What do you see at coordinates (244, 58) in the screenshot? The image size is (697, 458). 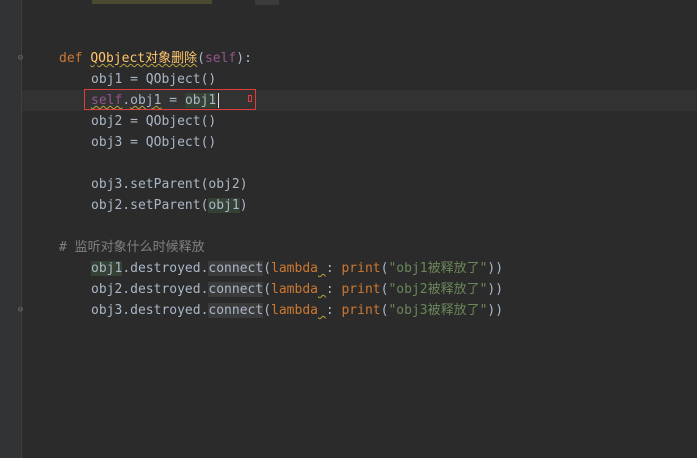 I see `code-token: ):` at bounding box center [244, 58].